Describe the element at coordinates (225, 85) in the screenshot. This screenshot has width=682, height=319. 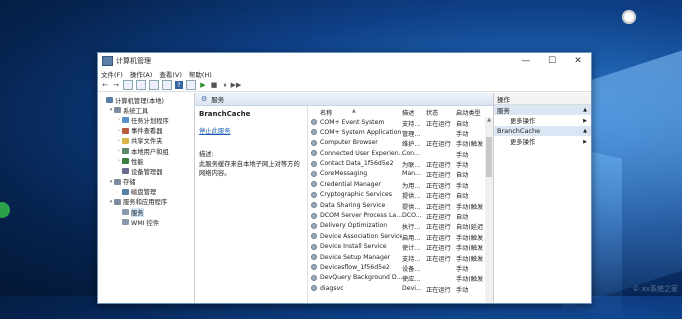
I see `pause-service-icon: ⏸` at that location.